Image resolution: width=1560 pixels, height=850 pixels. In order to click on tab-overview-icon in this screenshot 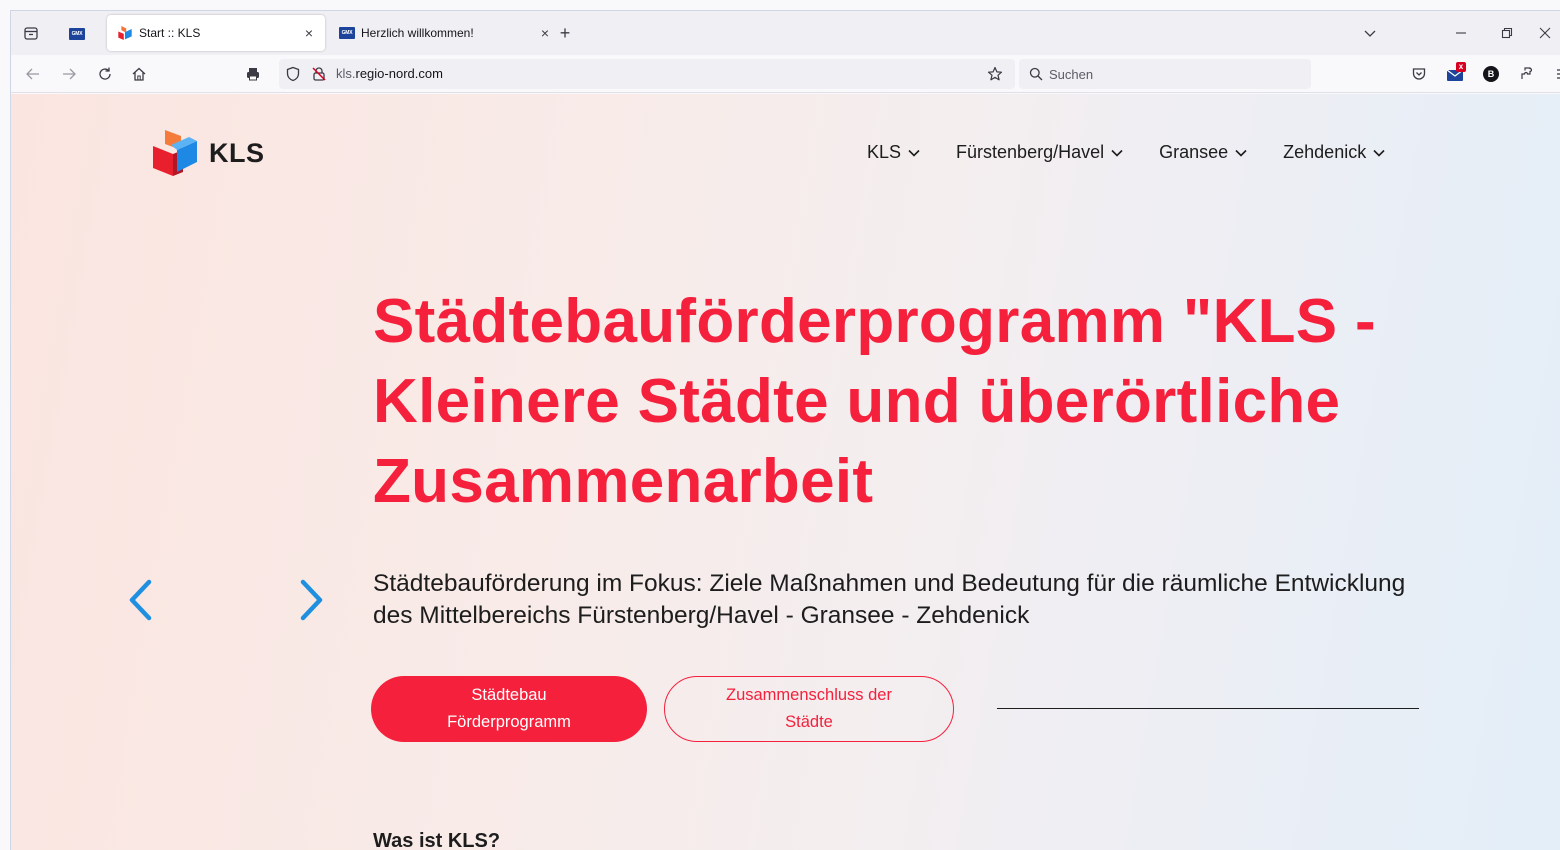, I will do `click(31, 33)`.